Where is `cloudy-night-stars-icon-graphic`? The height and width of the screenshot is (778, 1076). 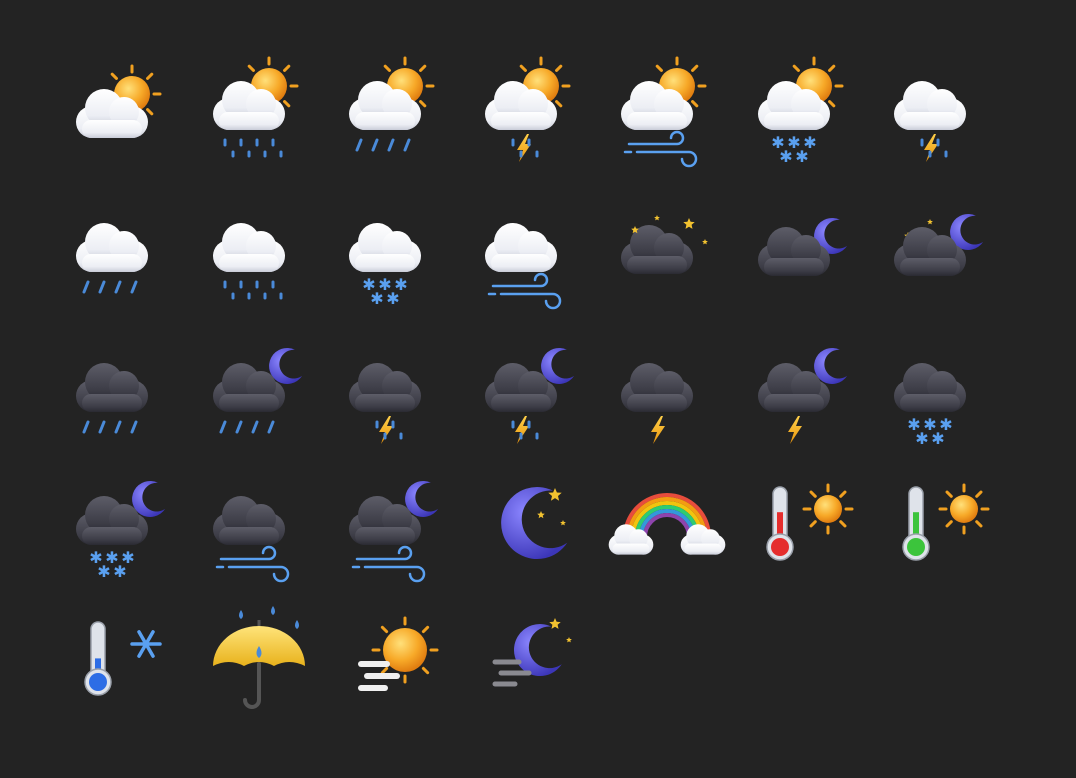
cloudy-night-stars-icon-graphic is located at coordinates (939, 245).